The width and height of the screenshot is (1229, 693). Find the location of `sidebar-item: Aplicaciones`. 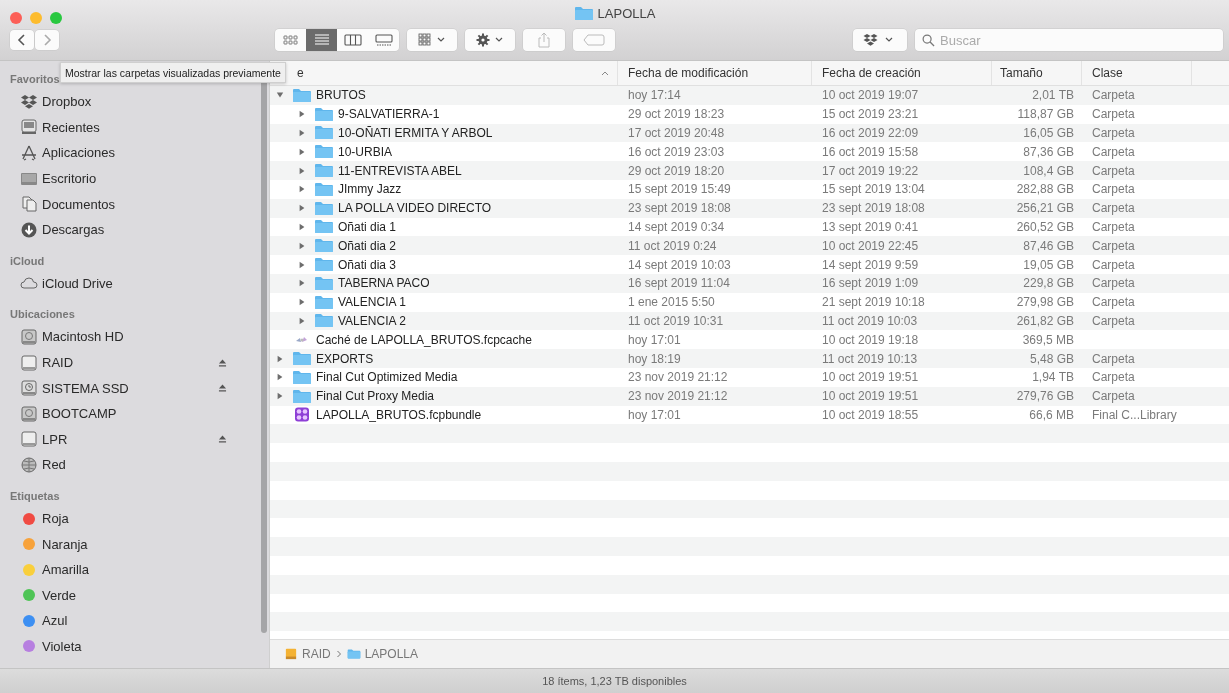

sidebar-item: Aplicaciones is located at coordinates (134, 153).